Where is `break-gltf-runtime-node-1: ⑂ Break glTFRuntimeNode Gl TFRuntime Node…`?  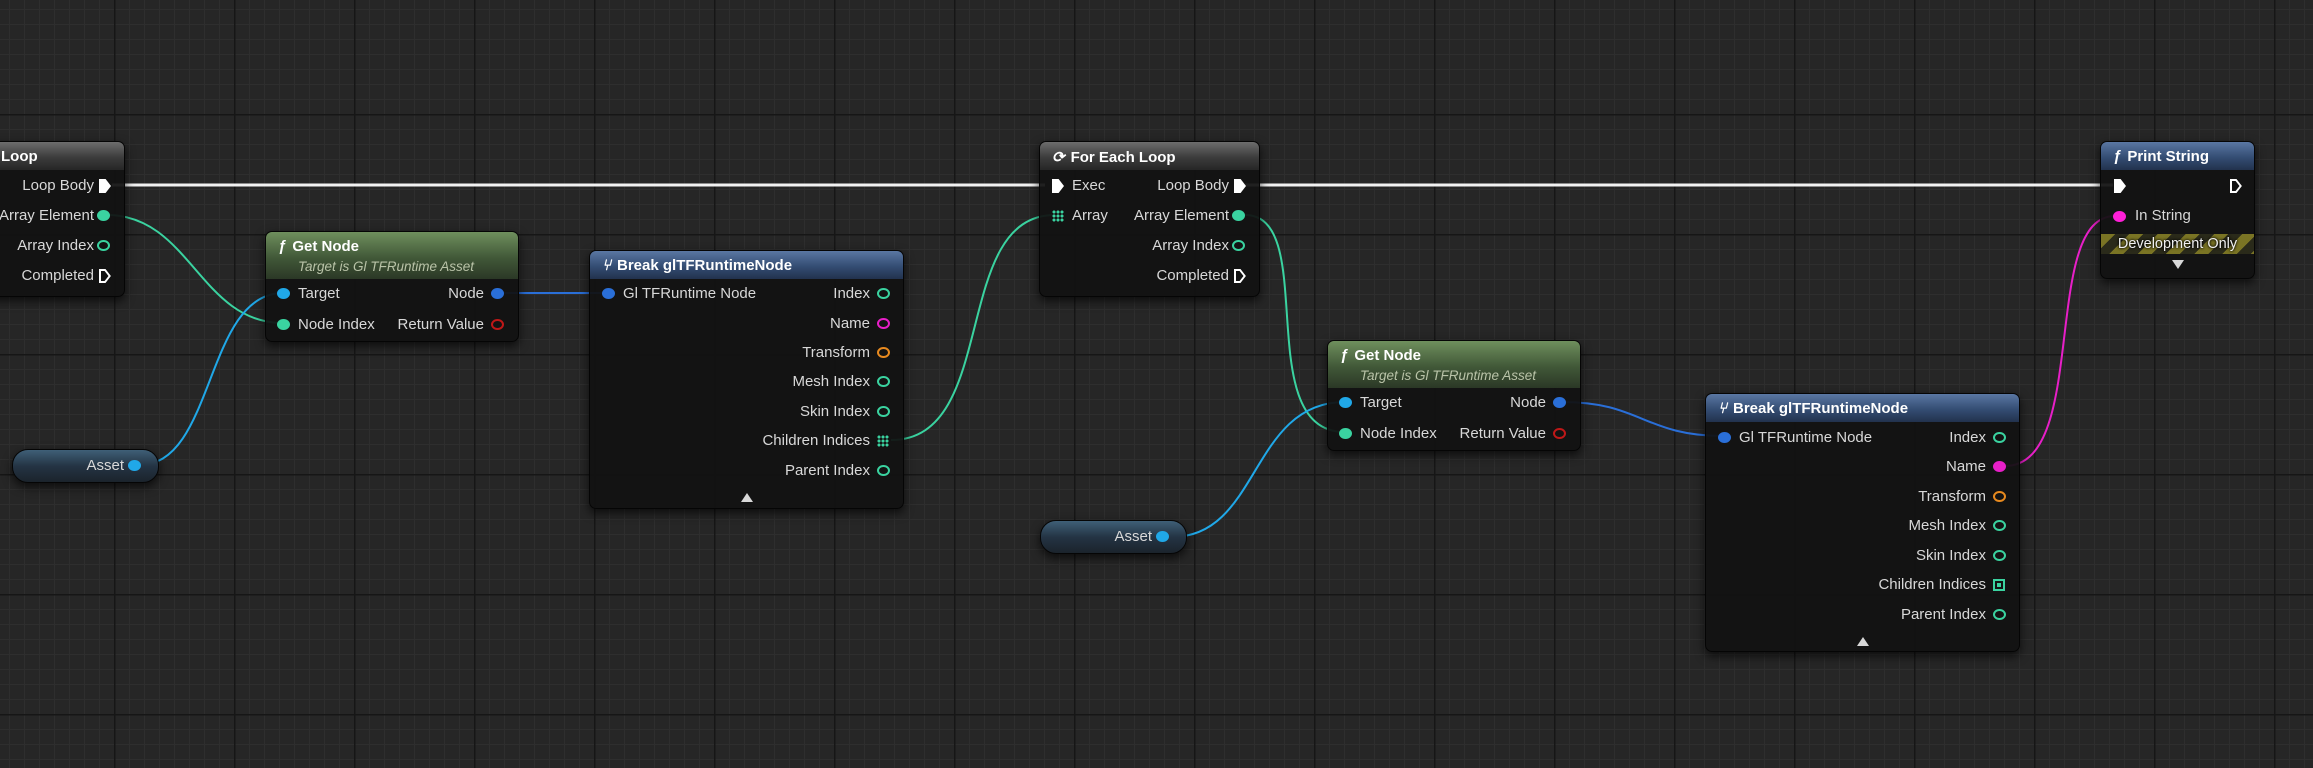
break-gltf-runtime-node-1: ⑂ Break glTFRuntimeNode Gl TFRuntime Node… is located at coordinates (746, 379).